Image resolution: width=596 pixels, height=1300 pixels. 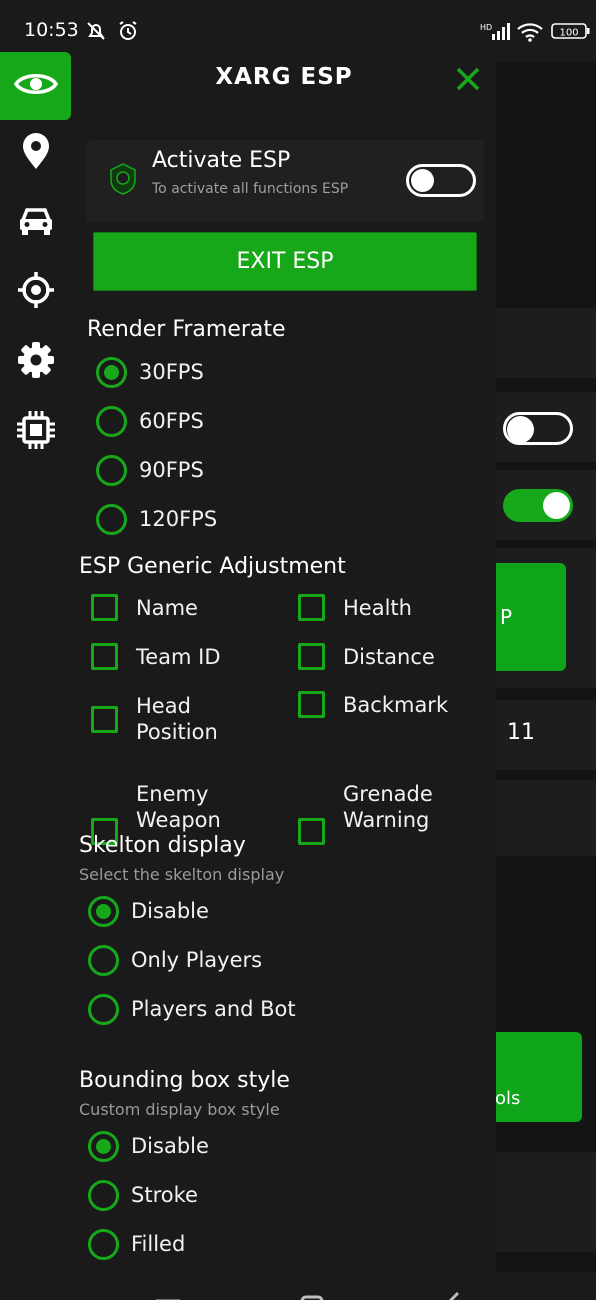 What do you see at coordinates (521, 732) in the screenshot?
I see `background-value: 11` at bounding box center [521, 732].